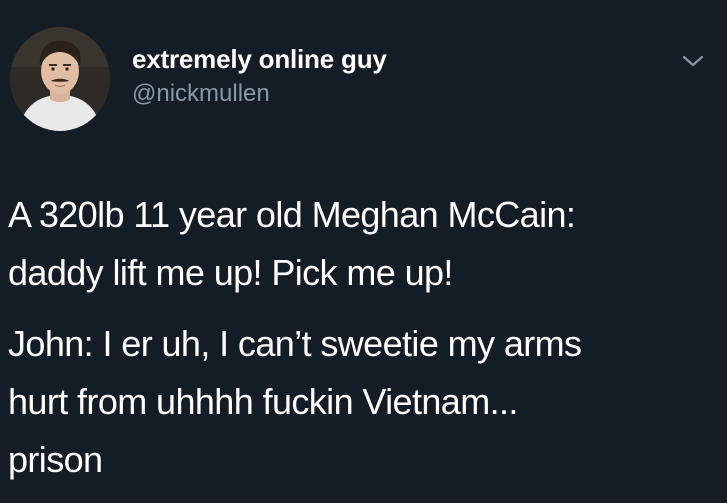 The image size is (727, 503). Describe the element at coordinates (55, 459) in the screenshot. I see `tweet-text-line: prison` at that location.